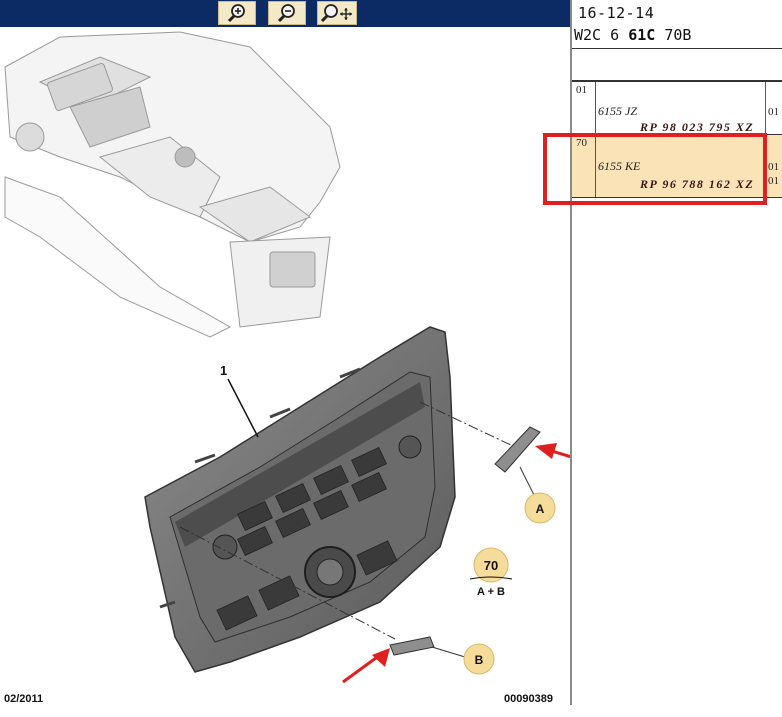 The width and height of the screenshot is (782, 717). What do you see at coordinates (677, 48) in the screenshot?
I see `header-rule` at bounding box center [677, 48].